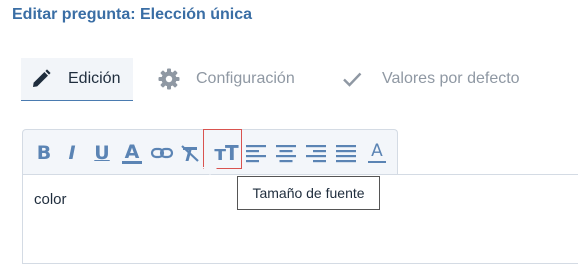 This screenshot has width=578, height=264. What do you see at coordinates (451, 78) in the screenshot?
I see `tab-label: Valores por defecto` at bounding box center [451, 78].